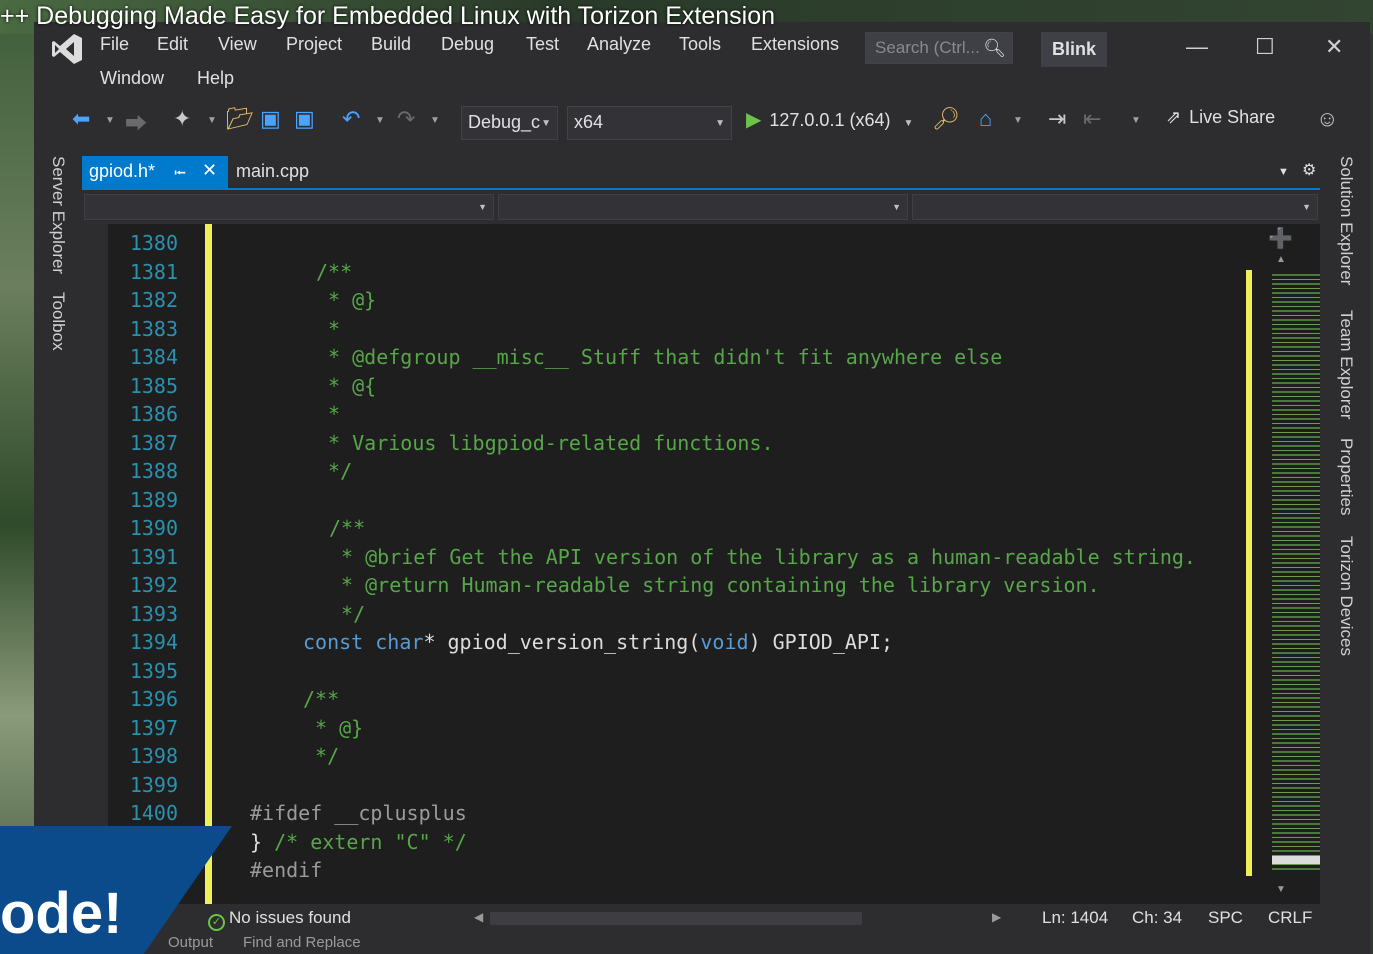 This screenshot has height=954, width=1373. What do you see at coordinates (1346, 596) in the screenshot?
I see `torizon-devices-tab: Torizon Devices` at bounding box center [1346, 596].